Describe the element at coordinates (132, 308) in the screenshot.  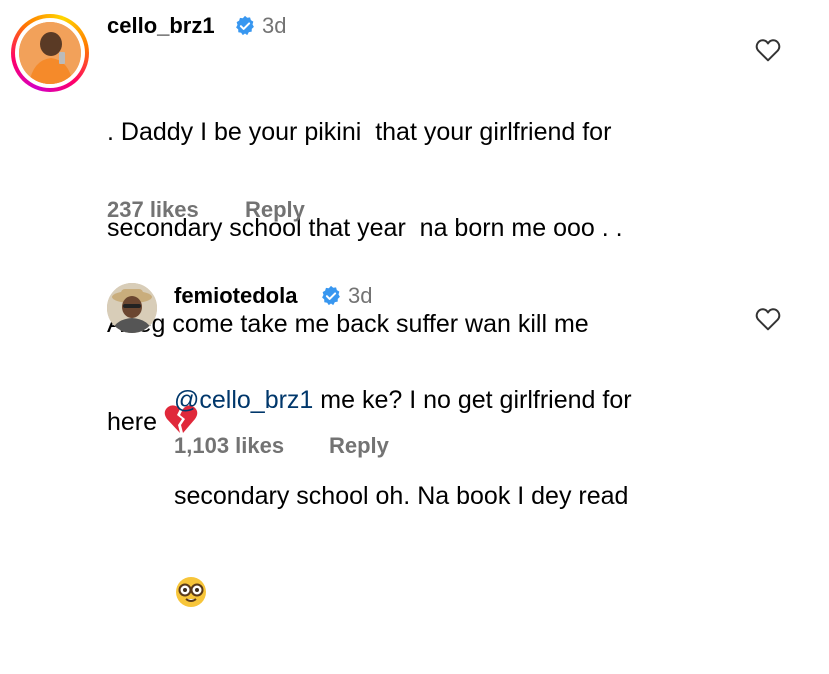
I see `reply-avatar` at that location.